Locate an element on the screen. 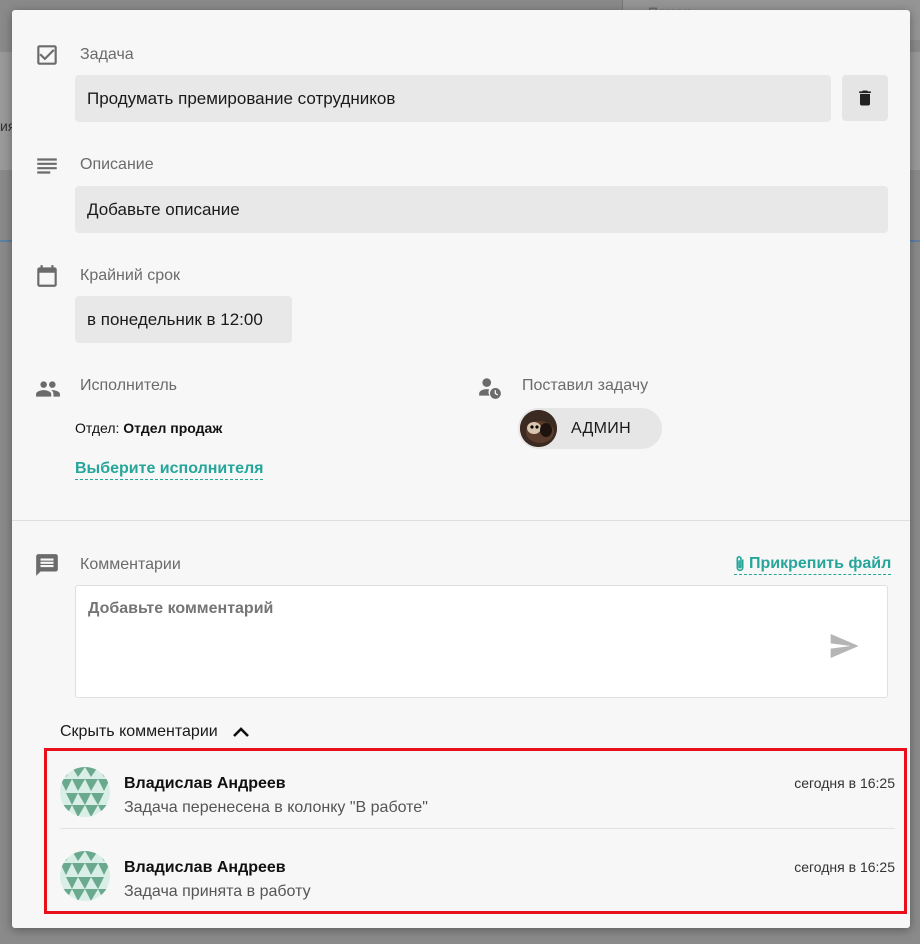 The image size is (920, 944). user-clock-icon is located at coordinates (489, 388).